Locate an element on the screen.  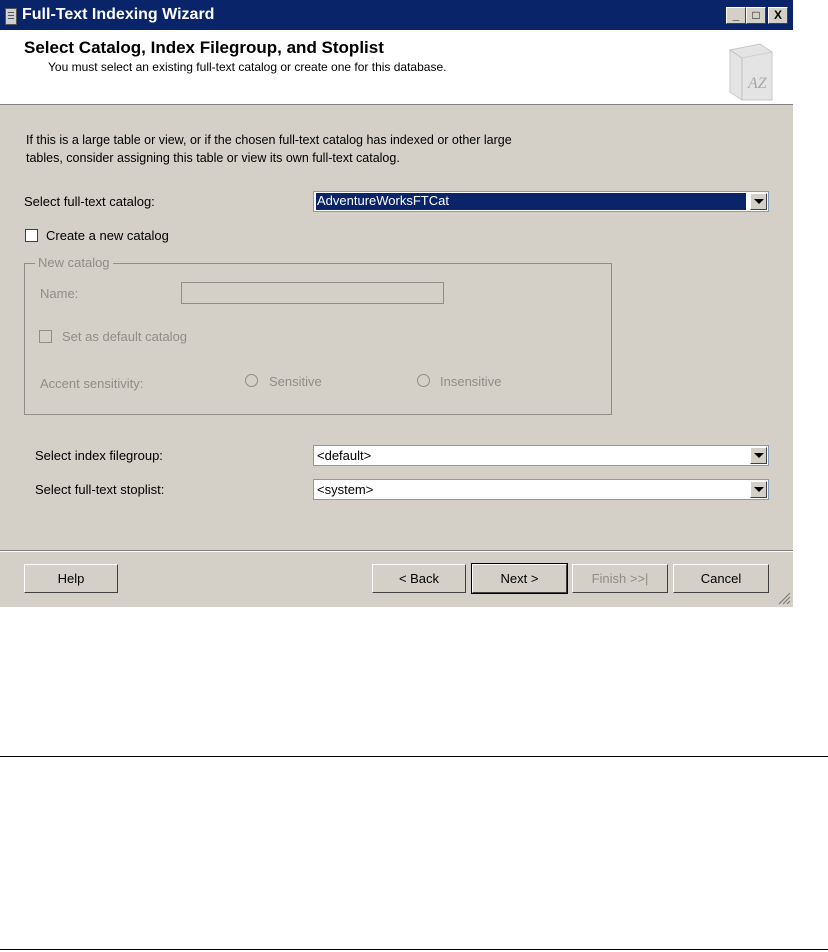
filegroup-value: <default> is located at coordinates (344, 455).